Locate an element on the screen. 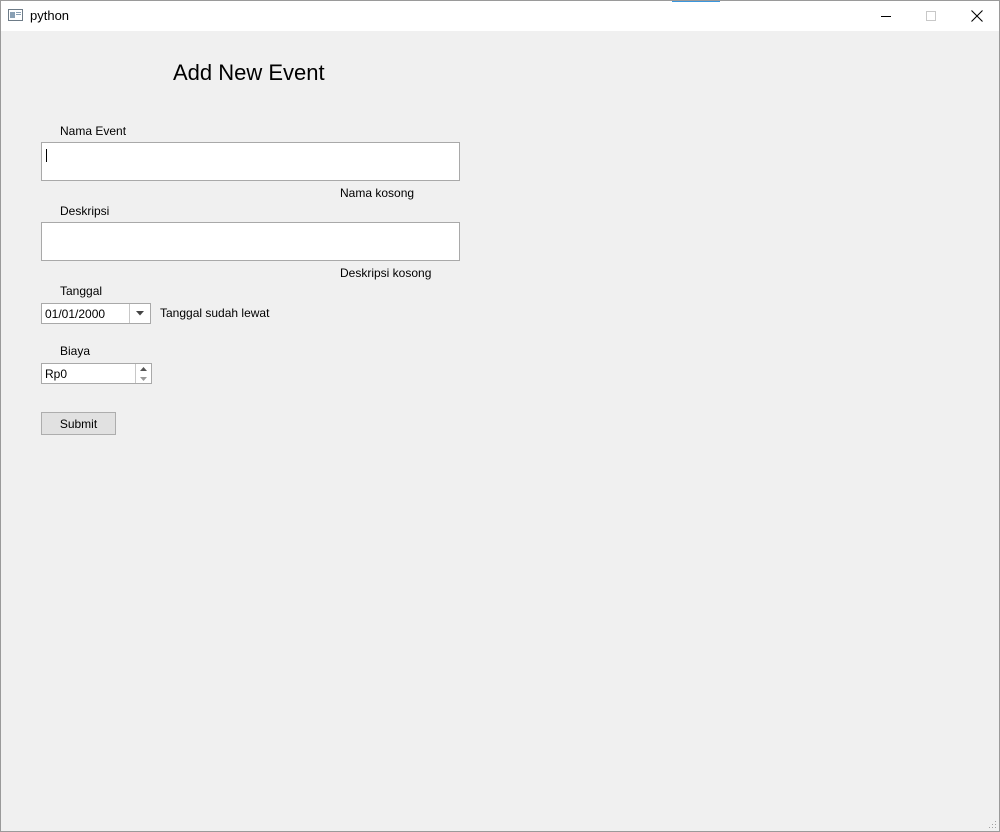 Image resolution: width=1000 pixels, height=832 pixels. page-title: Add New Event is located at coordinates (249, 72).